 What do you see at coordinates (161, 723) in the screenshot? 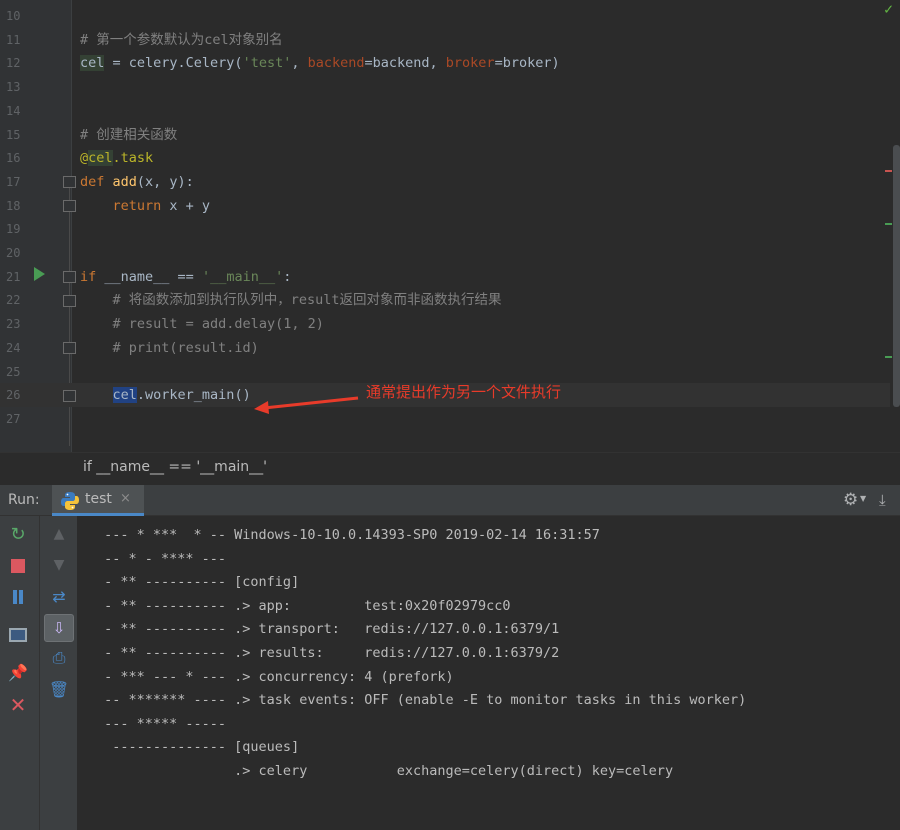
I see `console-line: --- ***** -----` at bounding box center [161, 723].